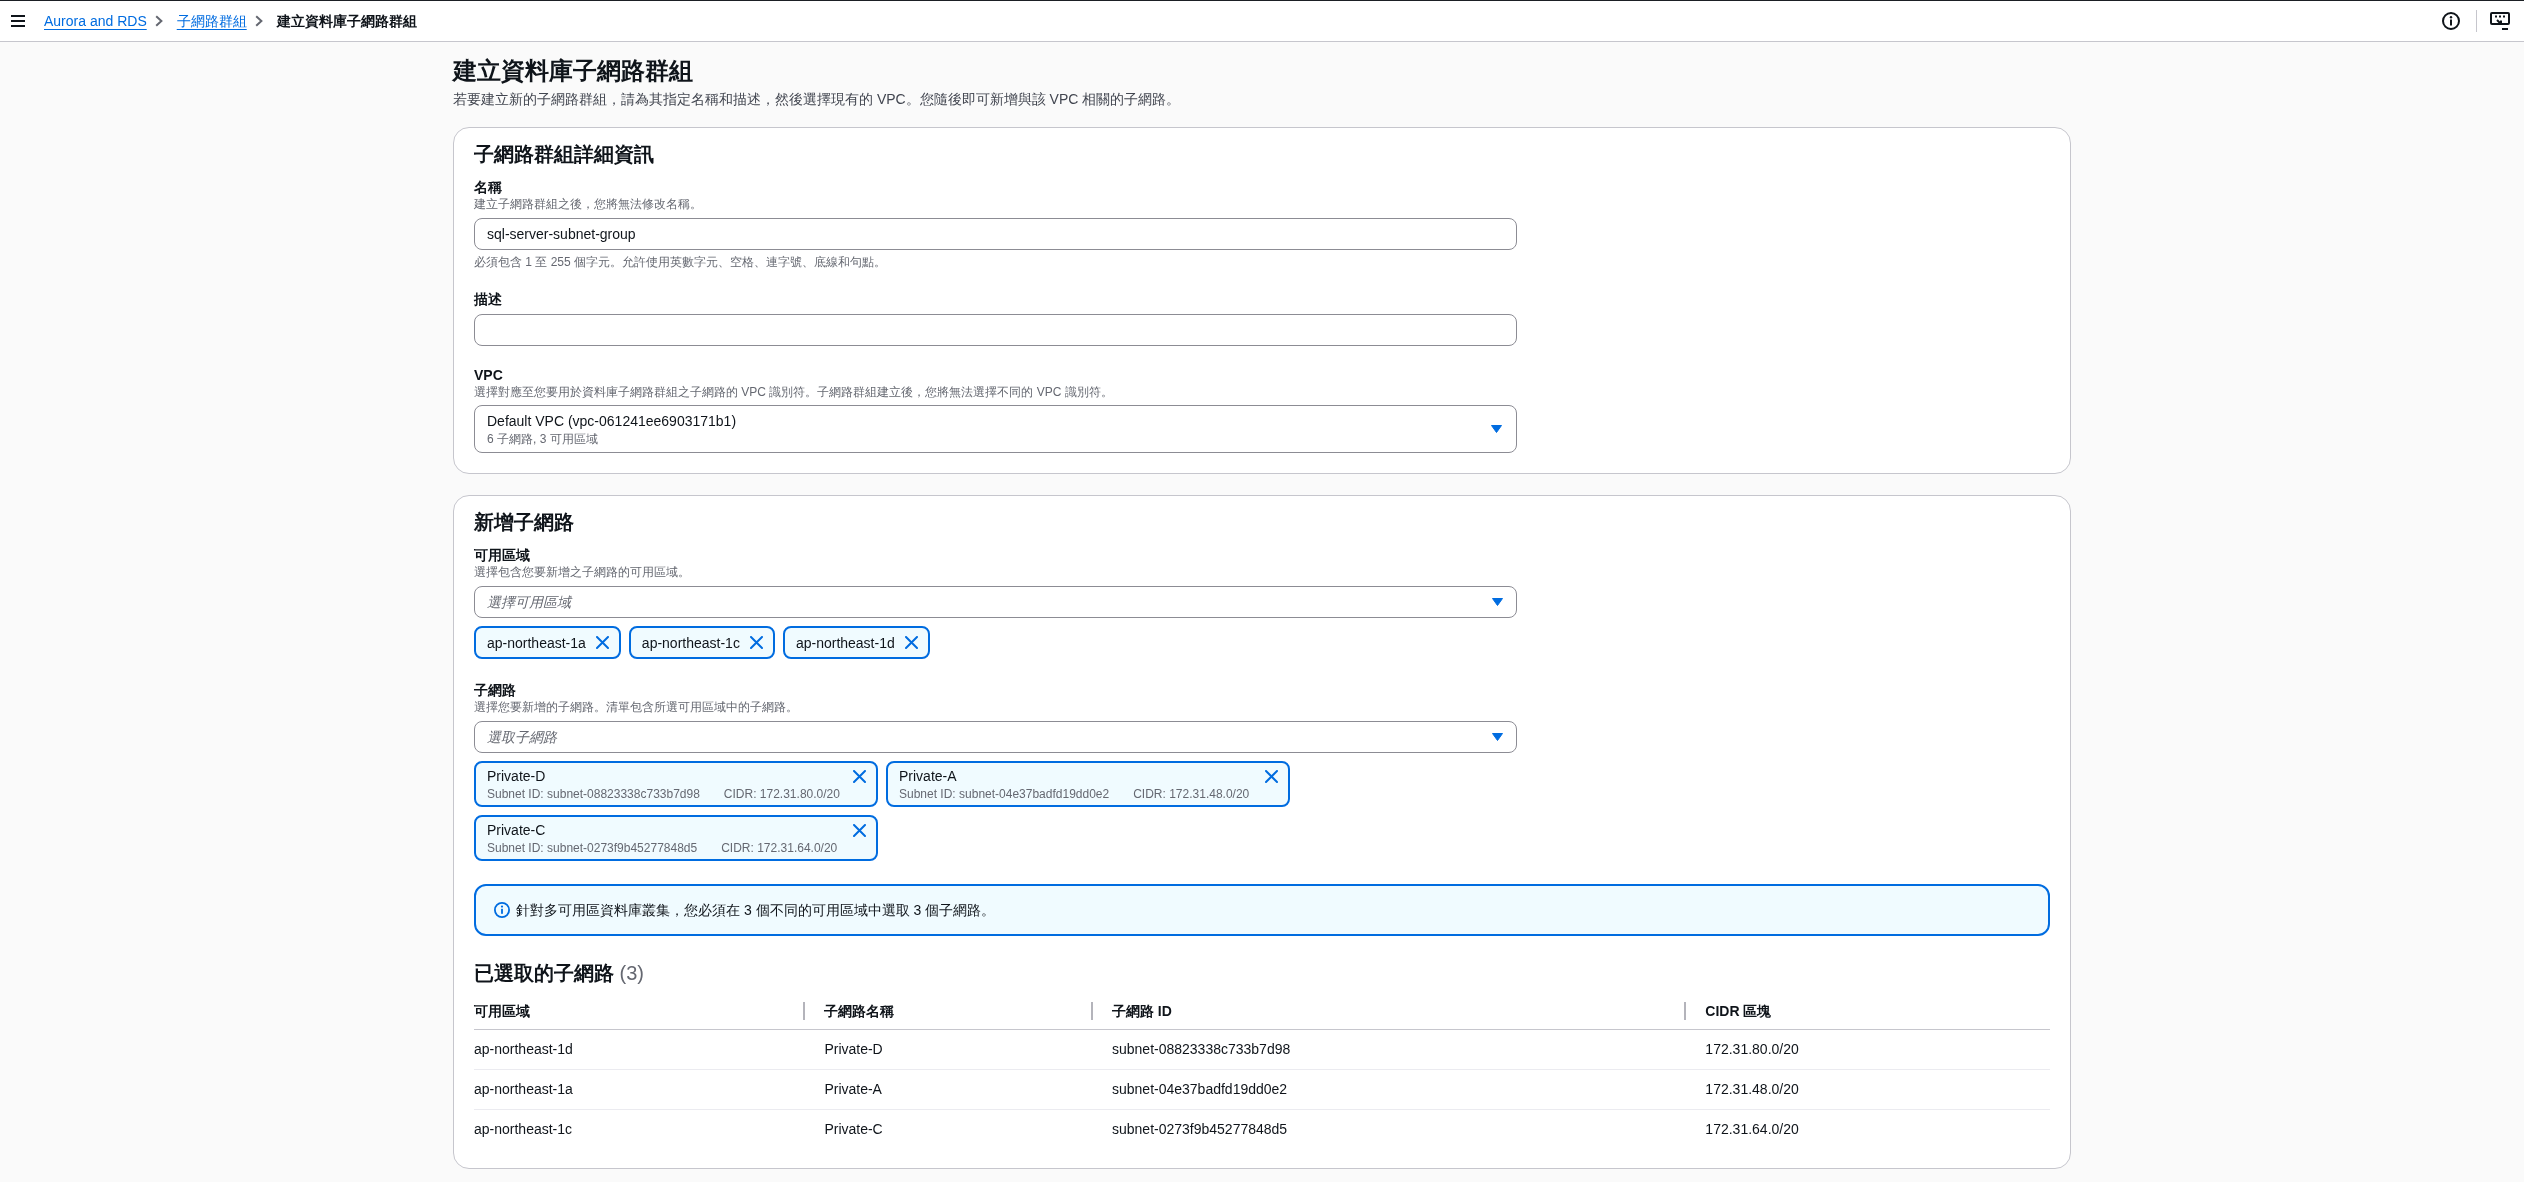  Describe the element at coordinates (639, 1049) in the screenshot. I see `table-cell: ap-northeast-1d` at that location.